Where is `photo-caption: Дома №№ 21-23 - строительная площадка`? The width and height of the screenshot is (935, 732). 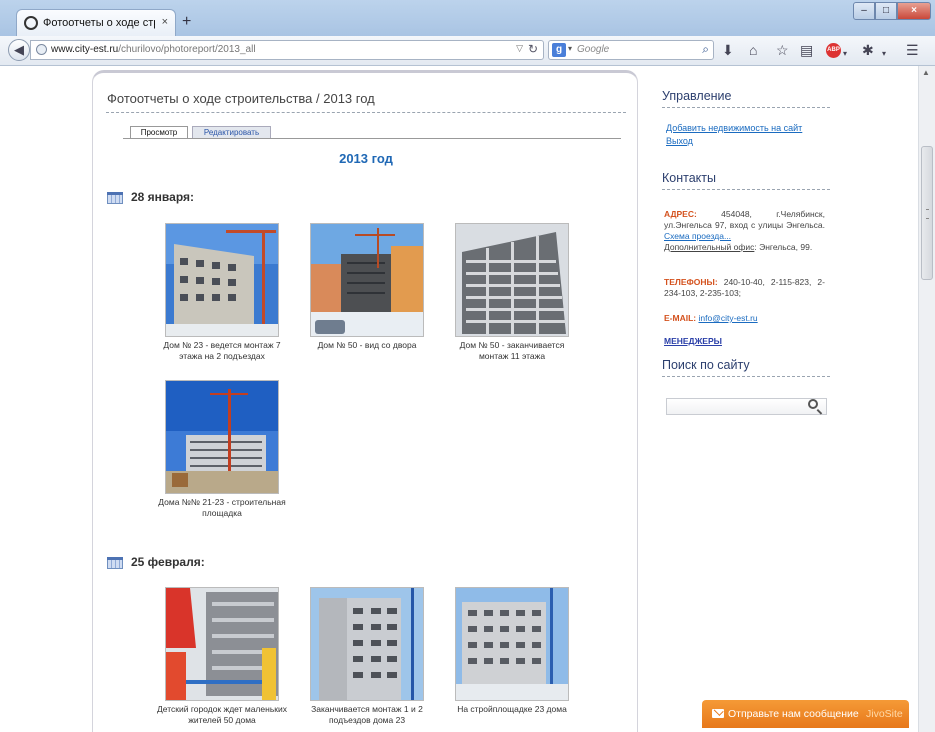
photo-caption: Дома №№ 21-23 - строительная площадка is located at coordinates (222, 507).